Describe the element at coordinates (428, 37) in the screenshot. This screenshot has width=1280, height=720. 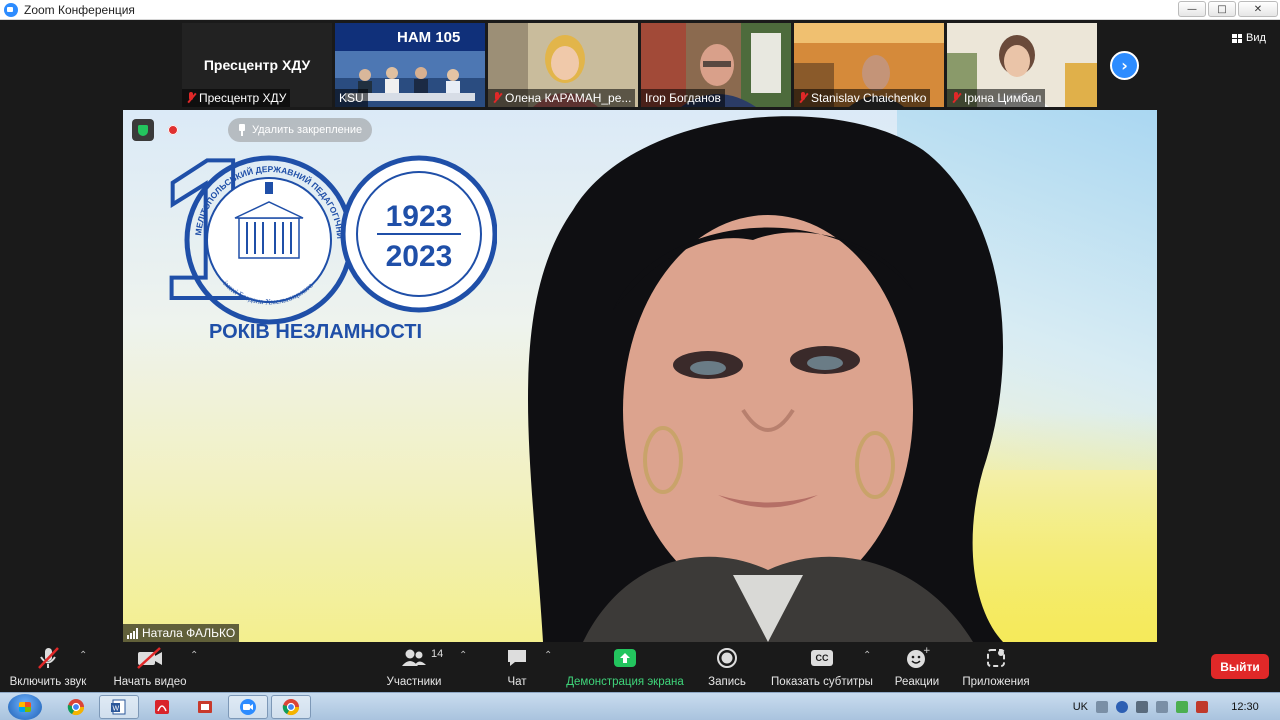
I see `ksu-banner: НАМ 105` at that location.